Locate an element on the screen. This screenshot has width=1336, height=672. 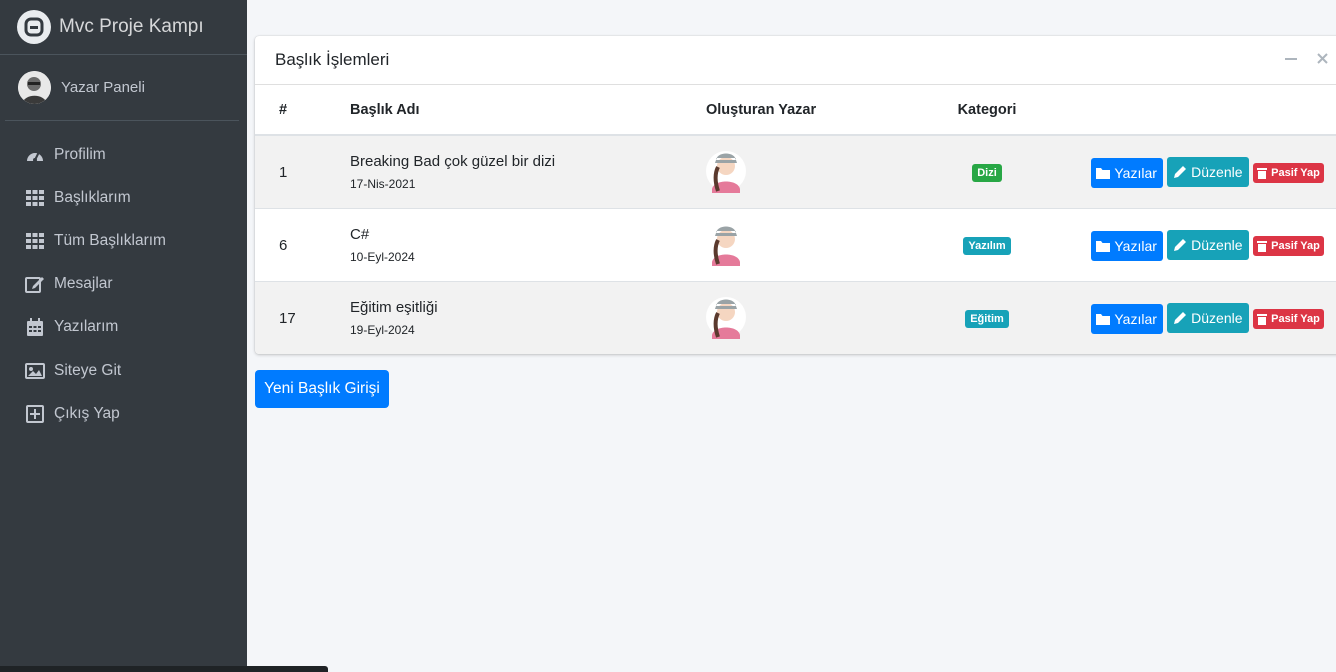
sidebar-item-label: Mesajlar is located at coordinates (83, 284).